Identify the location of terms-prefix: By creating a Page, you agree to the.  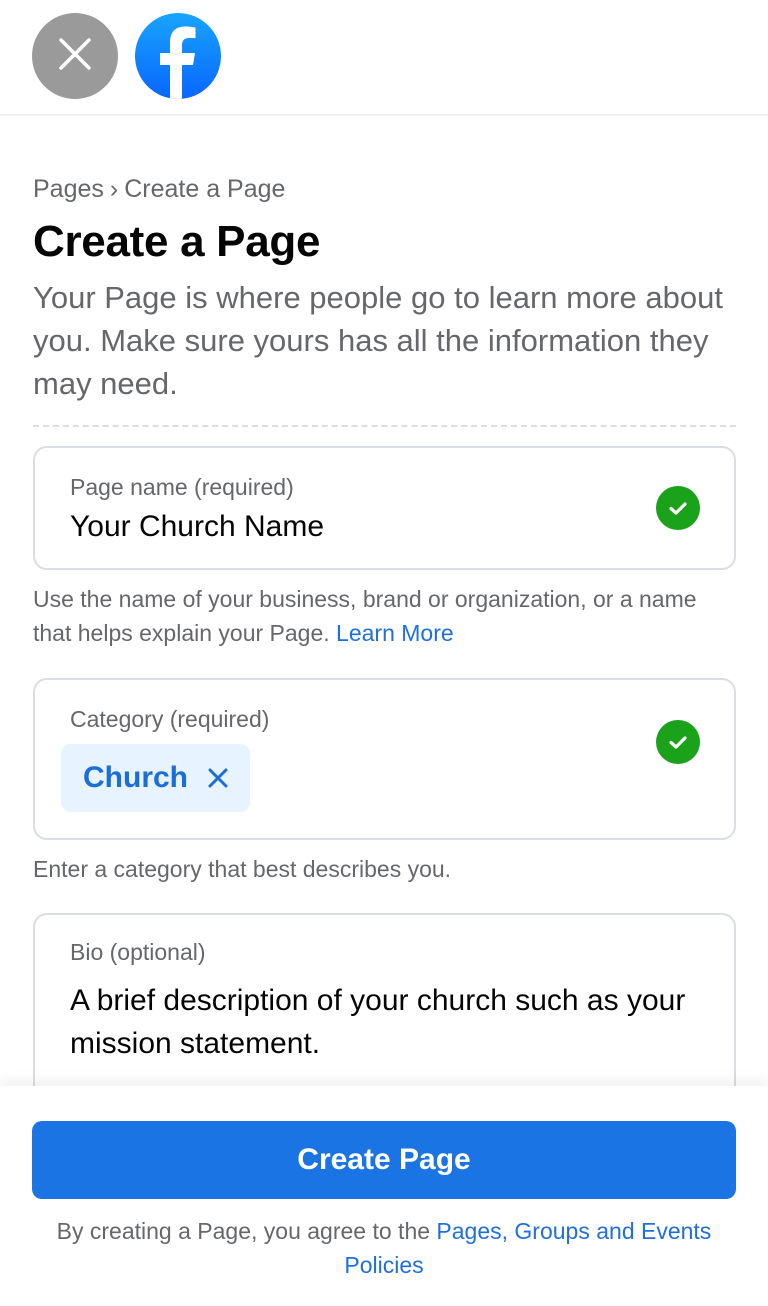
(243, 1231).